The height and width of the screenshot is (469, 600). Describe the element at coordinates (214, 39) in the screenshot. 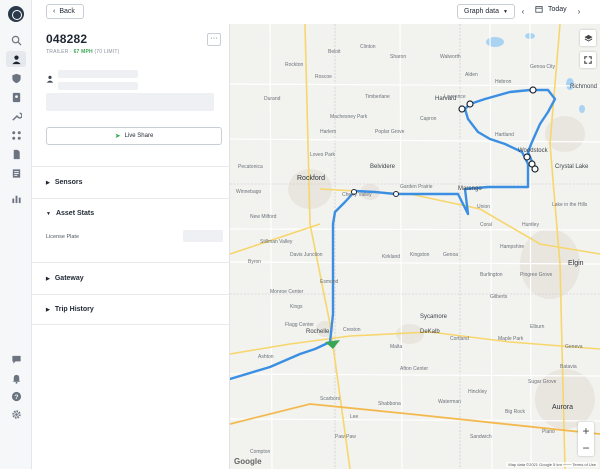

I see `more-options-button: ···` at that location.